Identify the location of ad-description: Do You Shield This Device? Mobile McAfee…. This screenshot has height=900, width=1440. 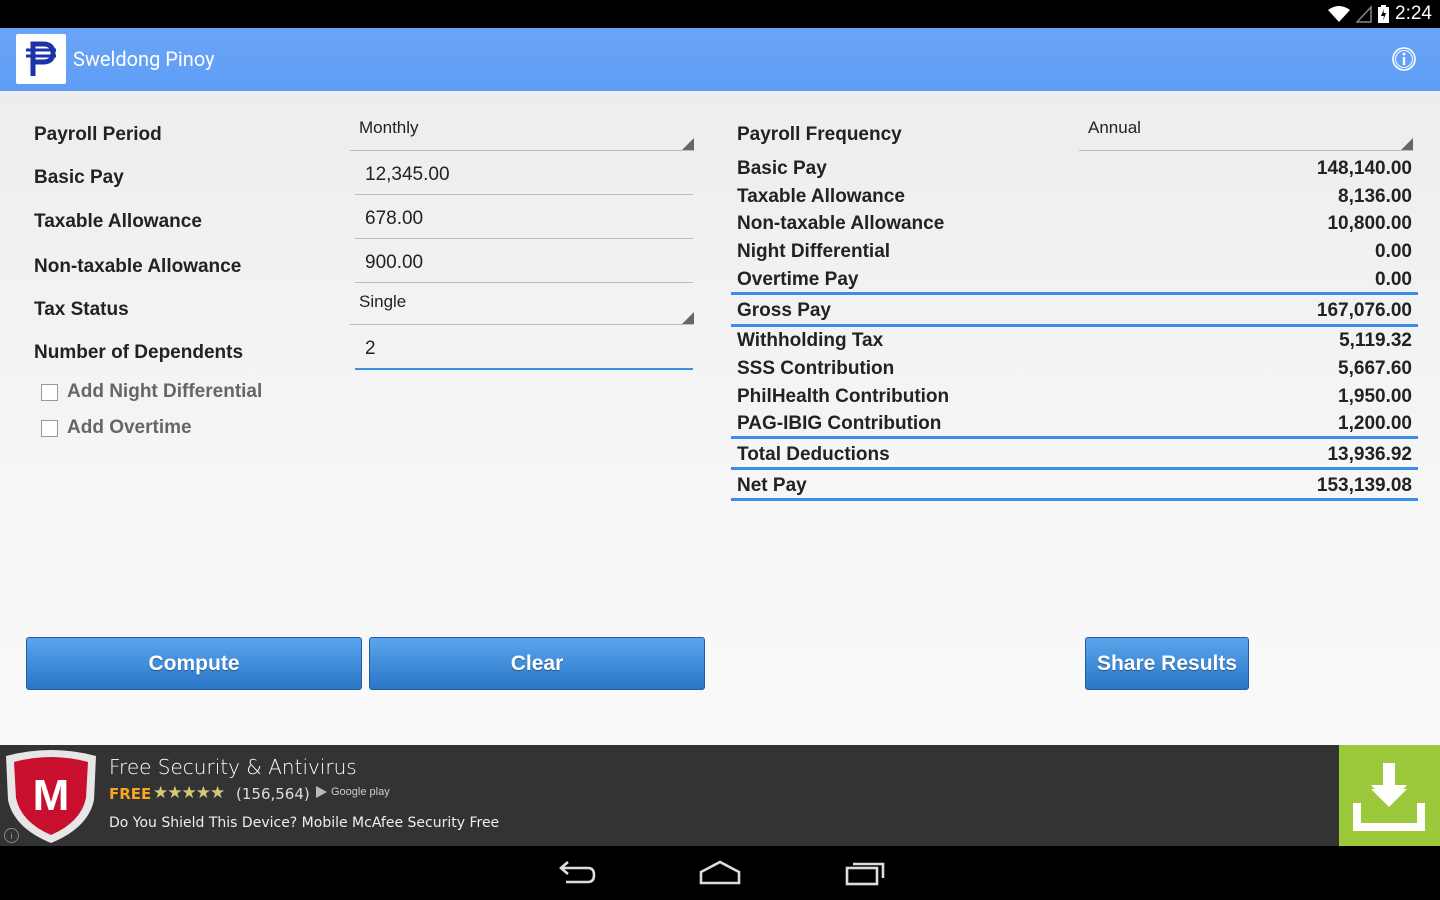
(304, 823).